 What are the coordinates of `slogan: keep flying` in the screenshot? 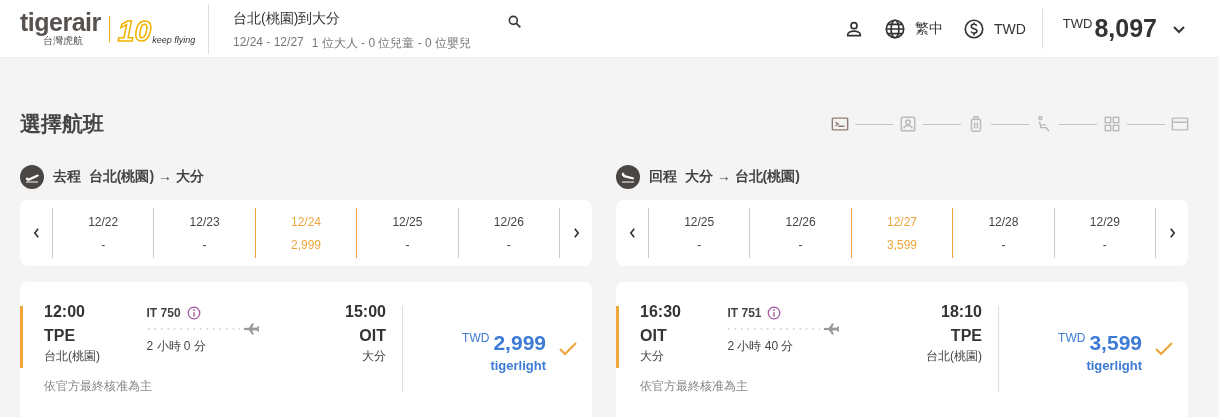 It's located at (174, 39).